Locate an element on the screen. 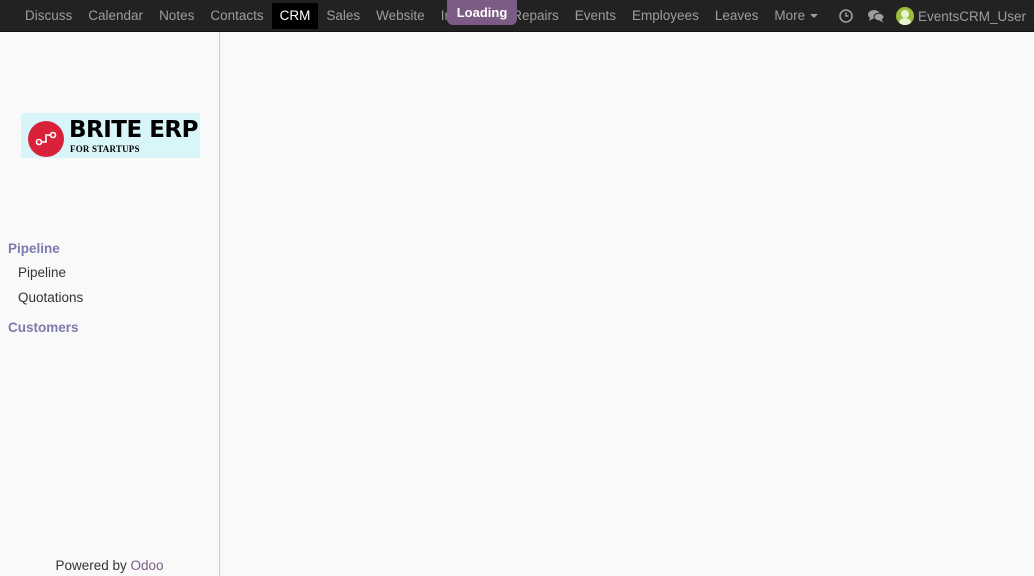  powered-by-label: Powered by is located at coordinates (91, 565).